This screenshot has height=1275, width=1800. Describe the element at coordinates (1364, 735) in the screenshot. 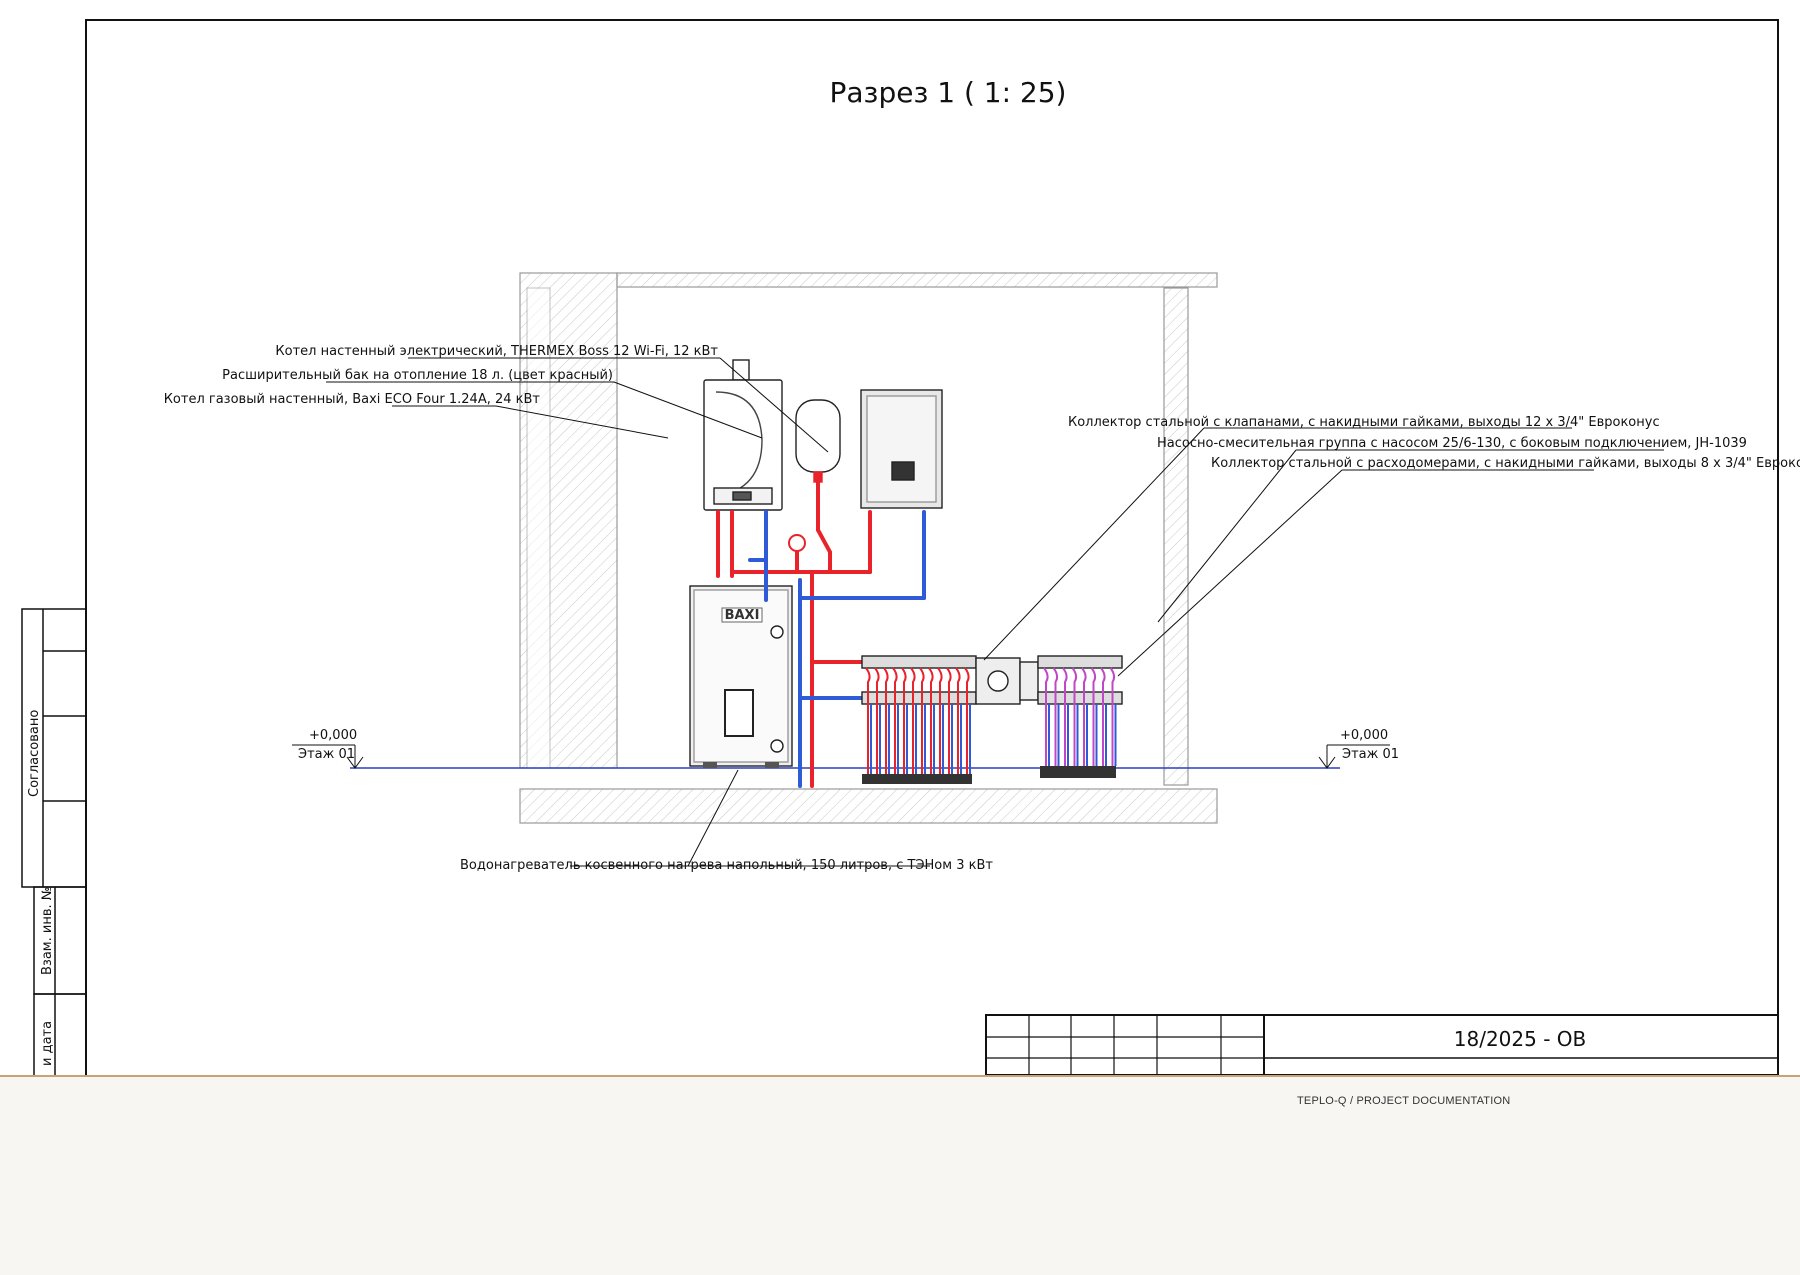

I see `level-right-value: +0,000` at that location.